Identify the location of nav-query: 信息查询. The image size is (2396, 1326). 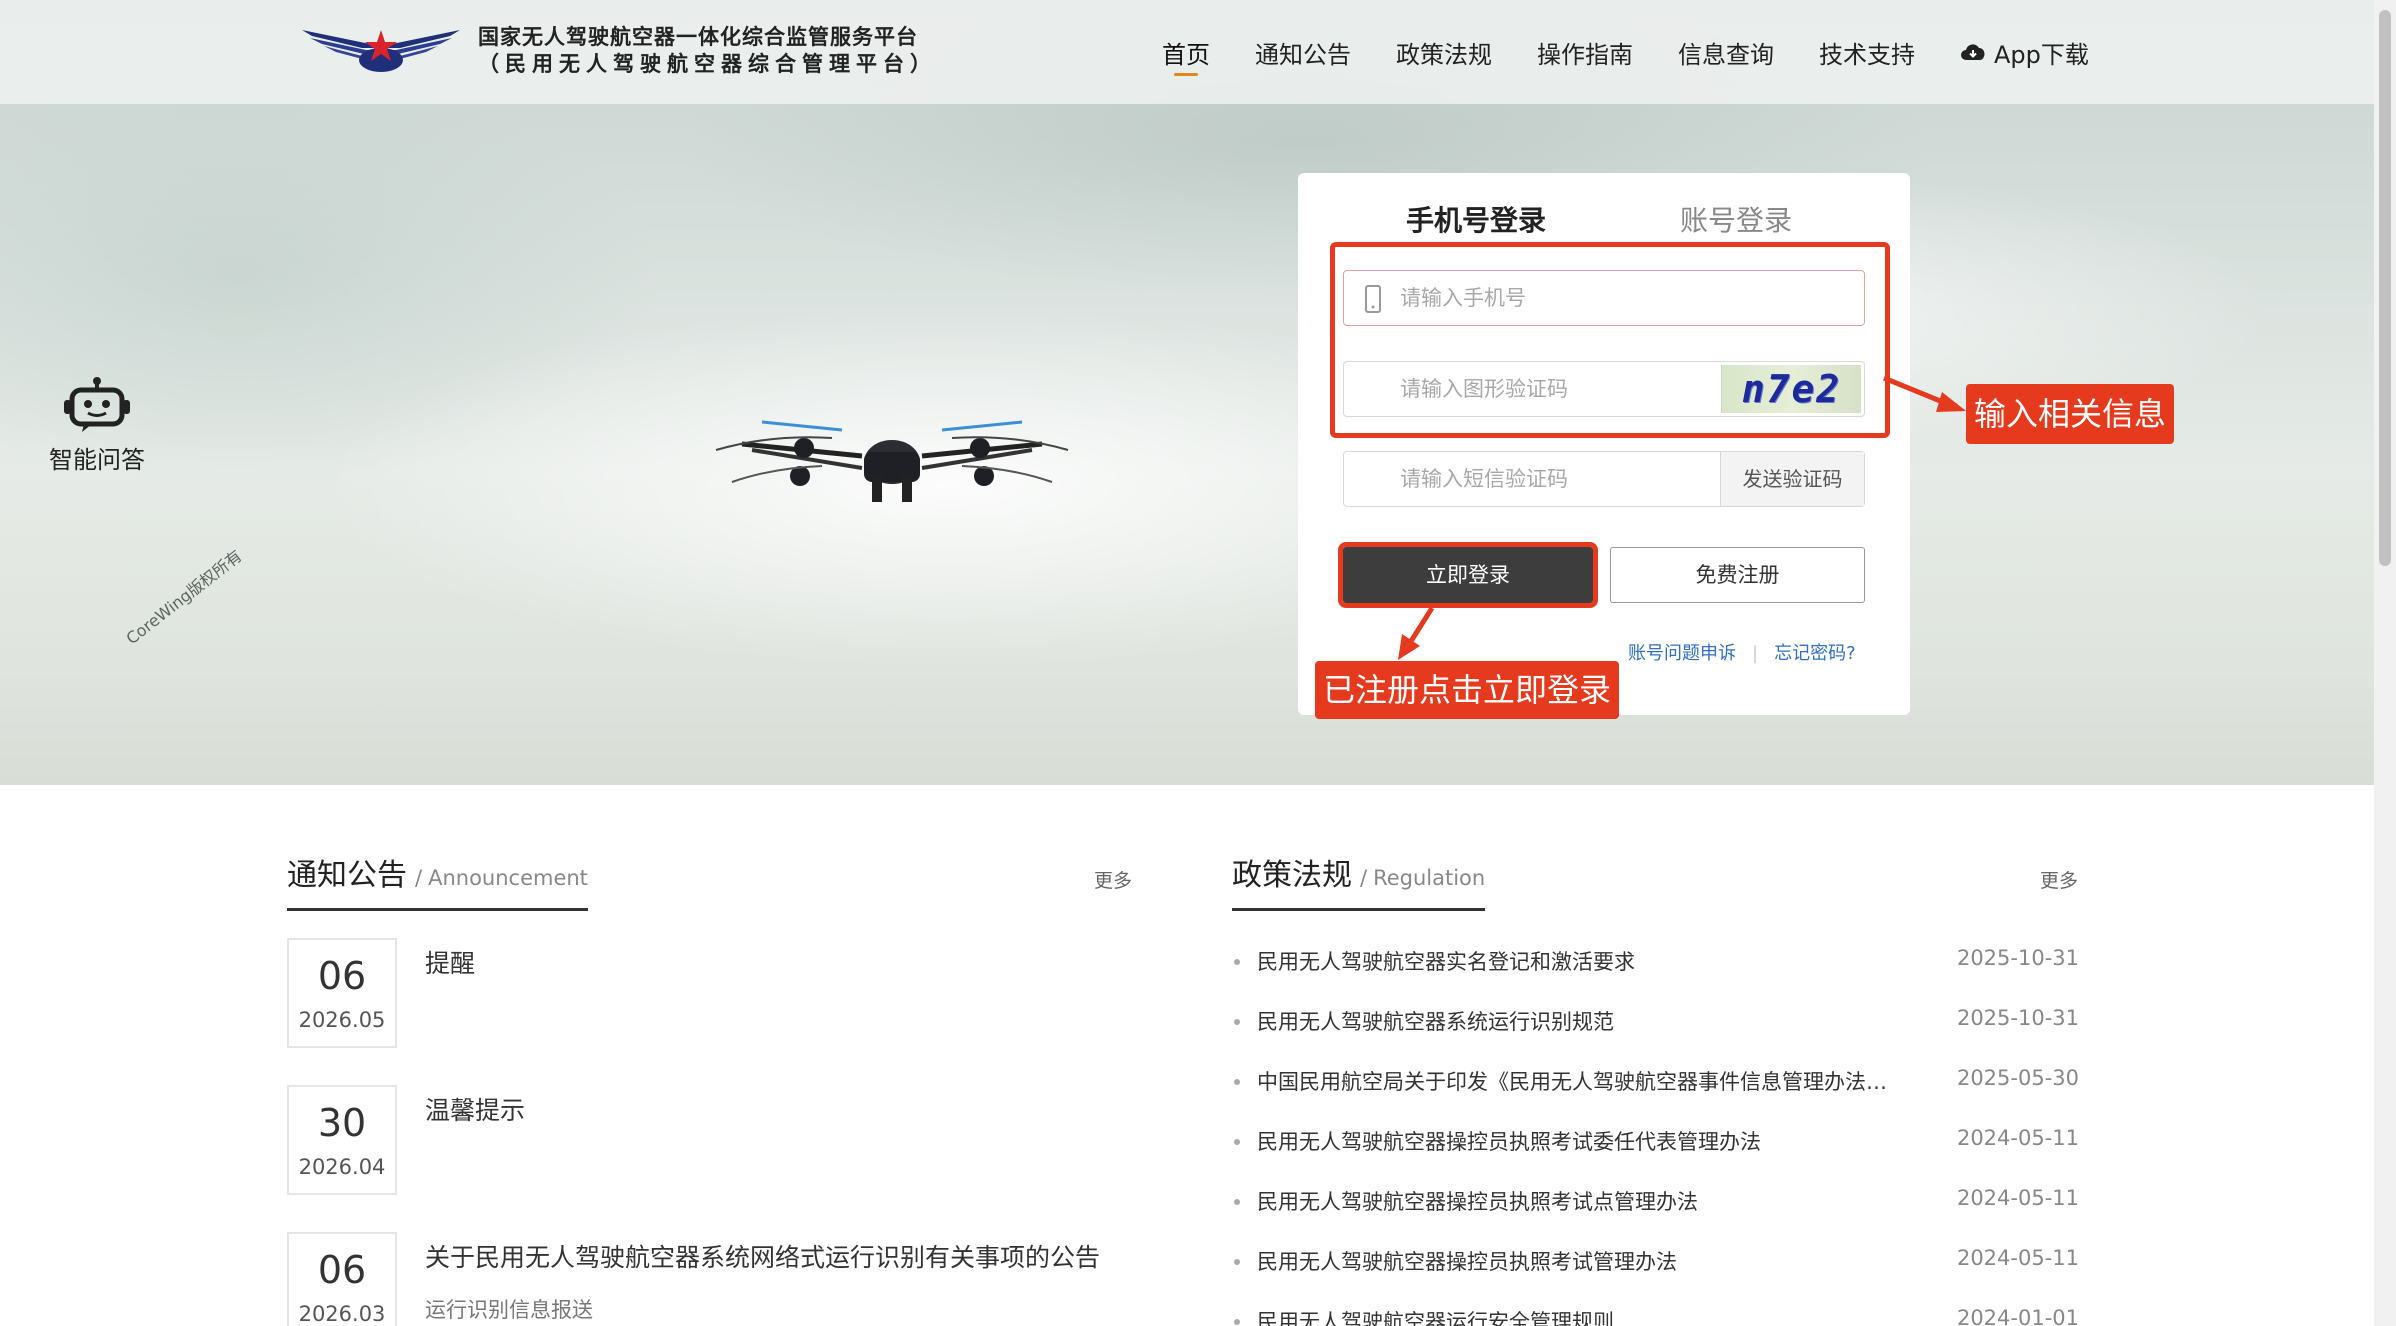
(1726, 52).